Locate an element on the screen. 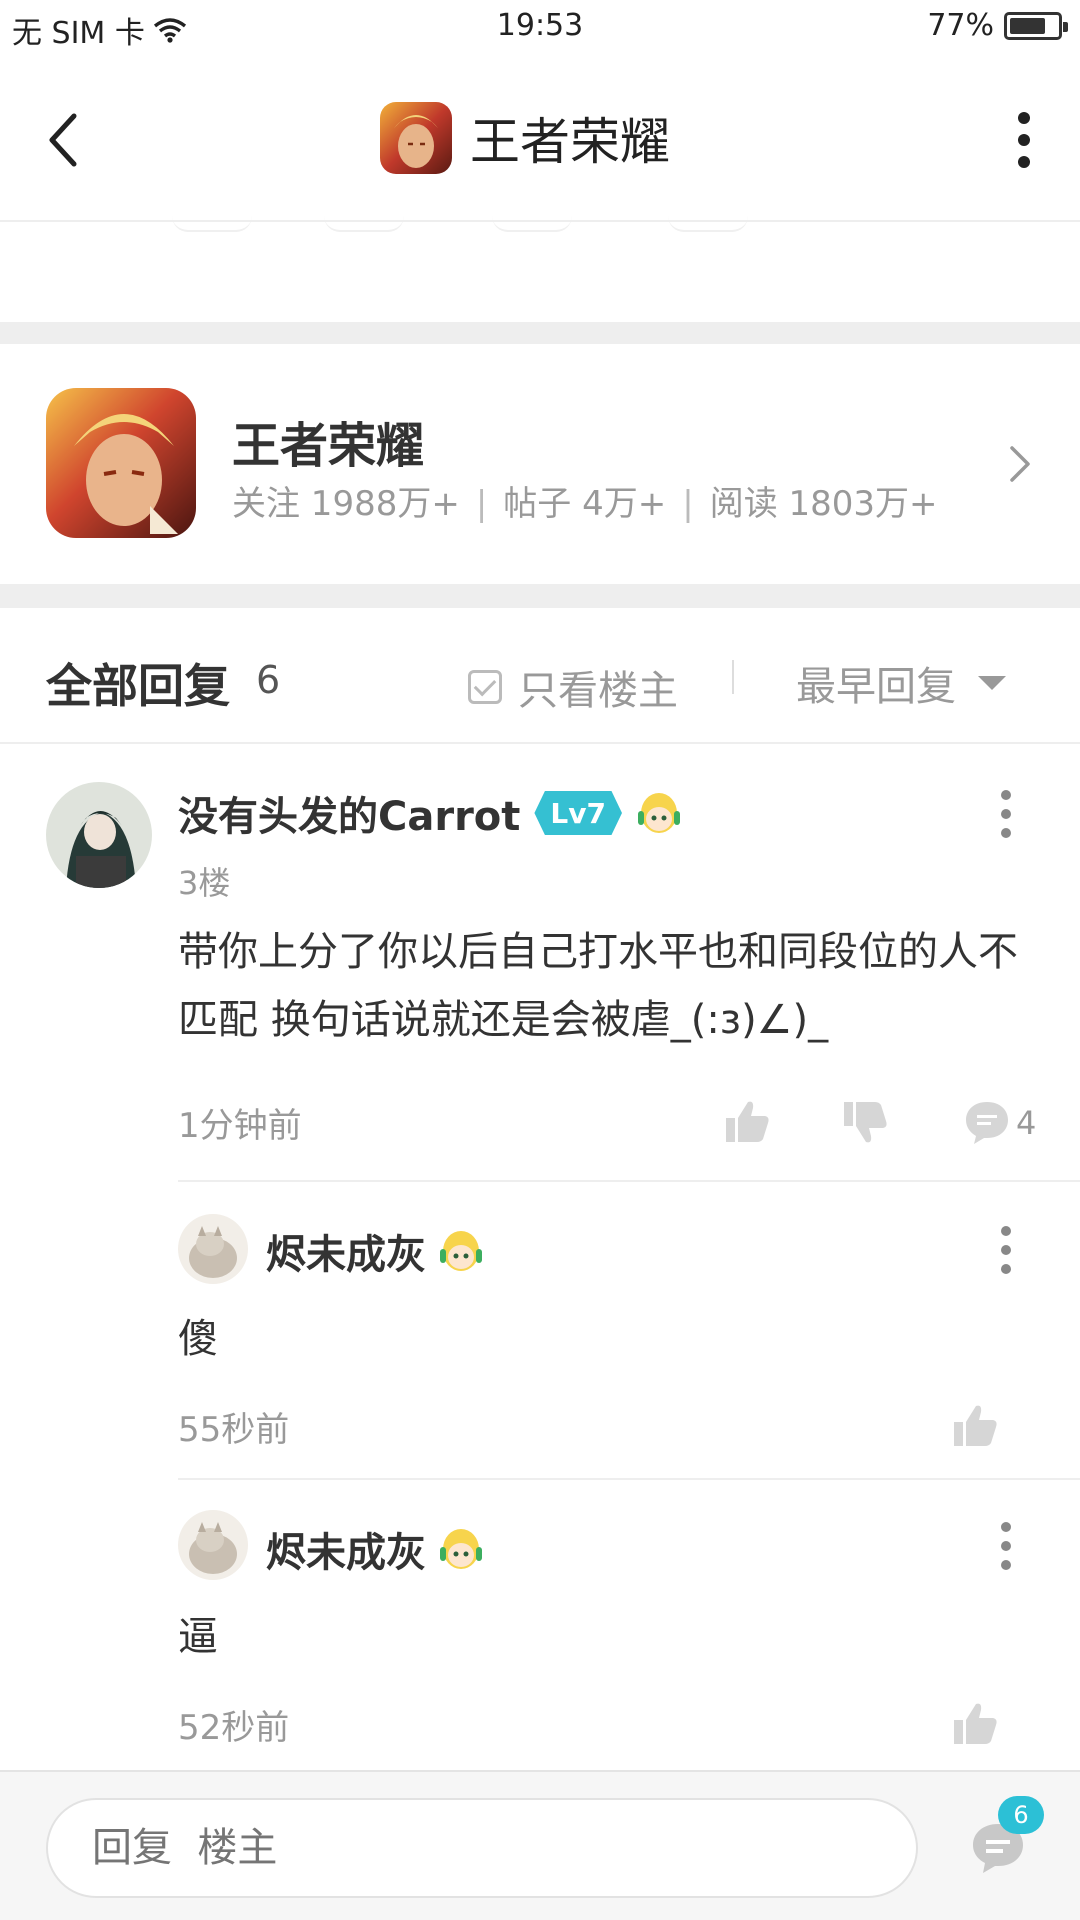 The height and width of the screenshot is (1920, 1080). battery-level-fill is located at coordinates (1028, 25).